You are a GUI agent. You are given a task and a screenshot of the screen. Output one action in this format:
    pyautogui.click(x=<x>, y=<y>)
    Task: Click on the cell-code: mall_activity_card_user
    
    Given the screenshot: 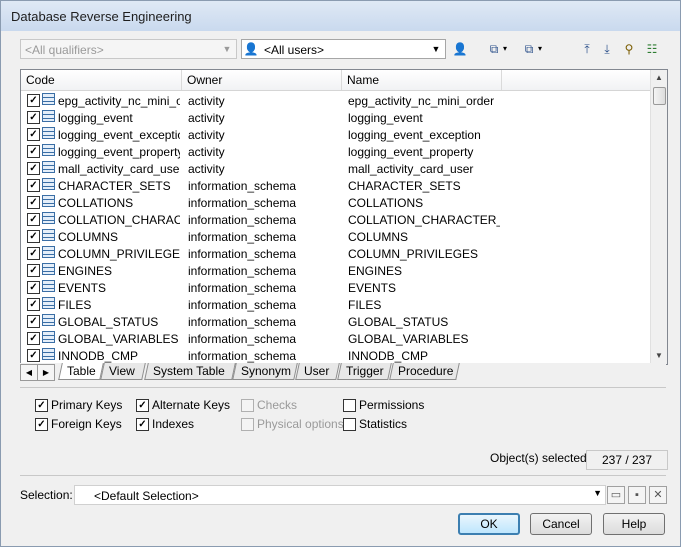 What is the action you would take?
    pyautogui.click(x=119, y=169)
    